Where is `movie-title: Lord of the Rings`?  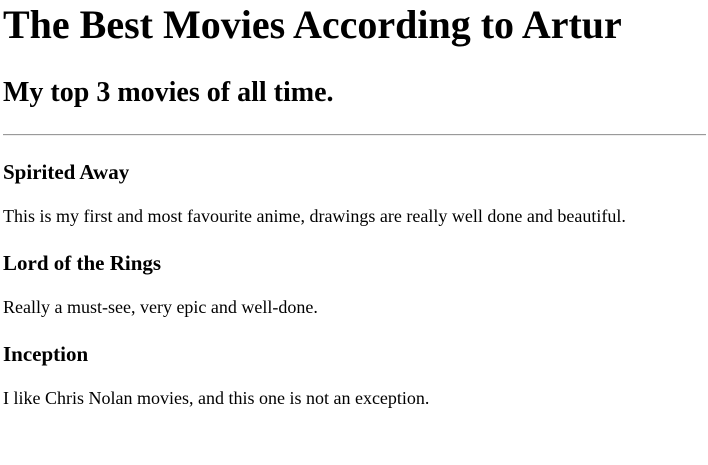 movie-title: Lord of the Rings is located at coordinates (82, 263).